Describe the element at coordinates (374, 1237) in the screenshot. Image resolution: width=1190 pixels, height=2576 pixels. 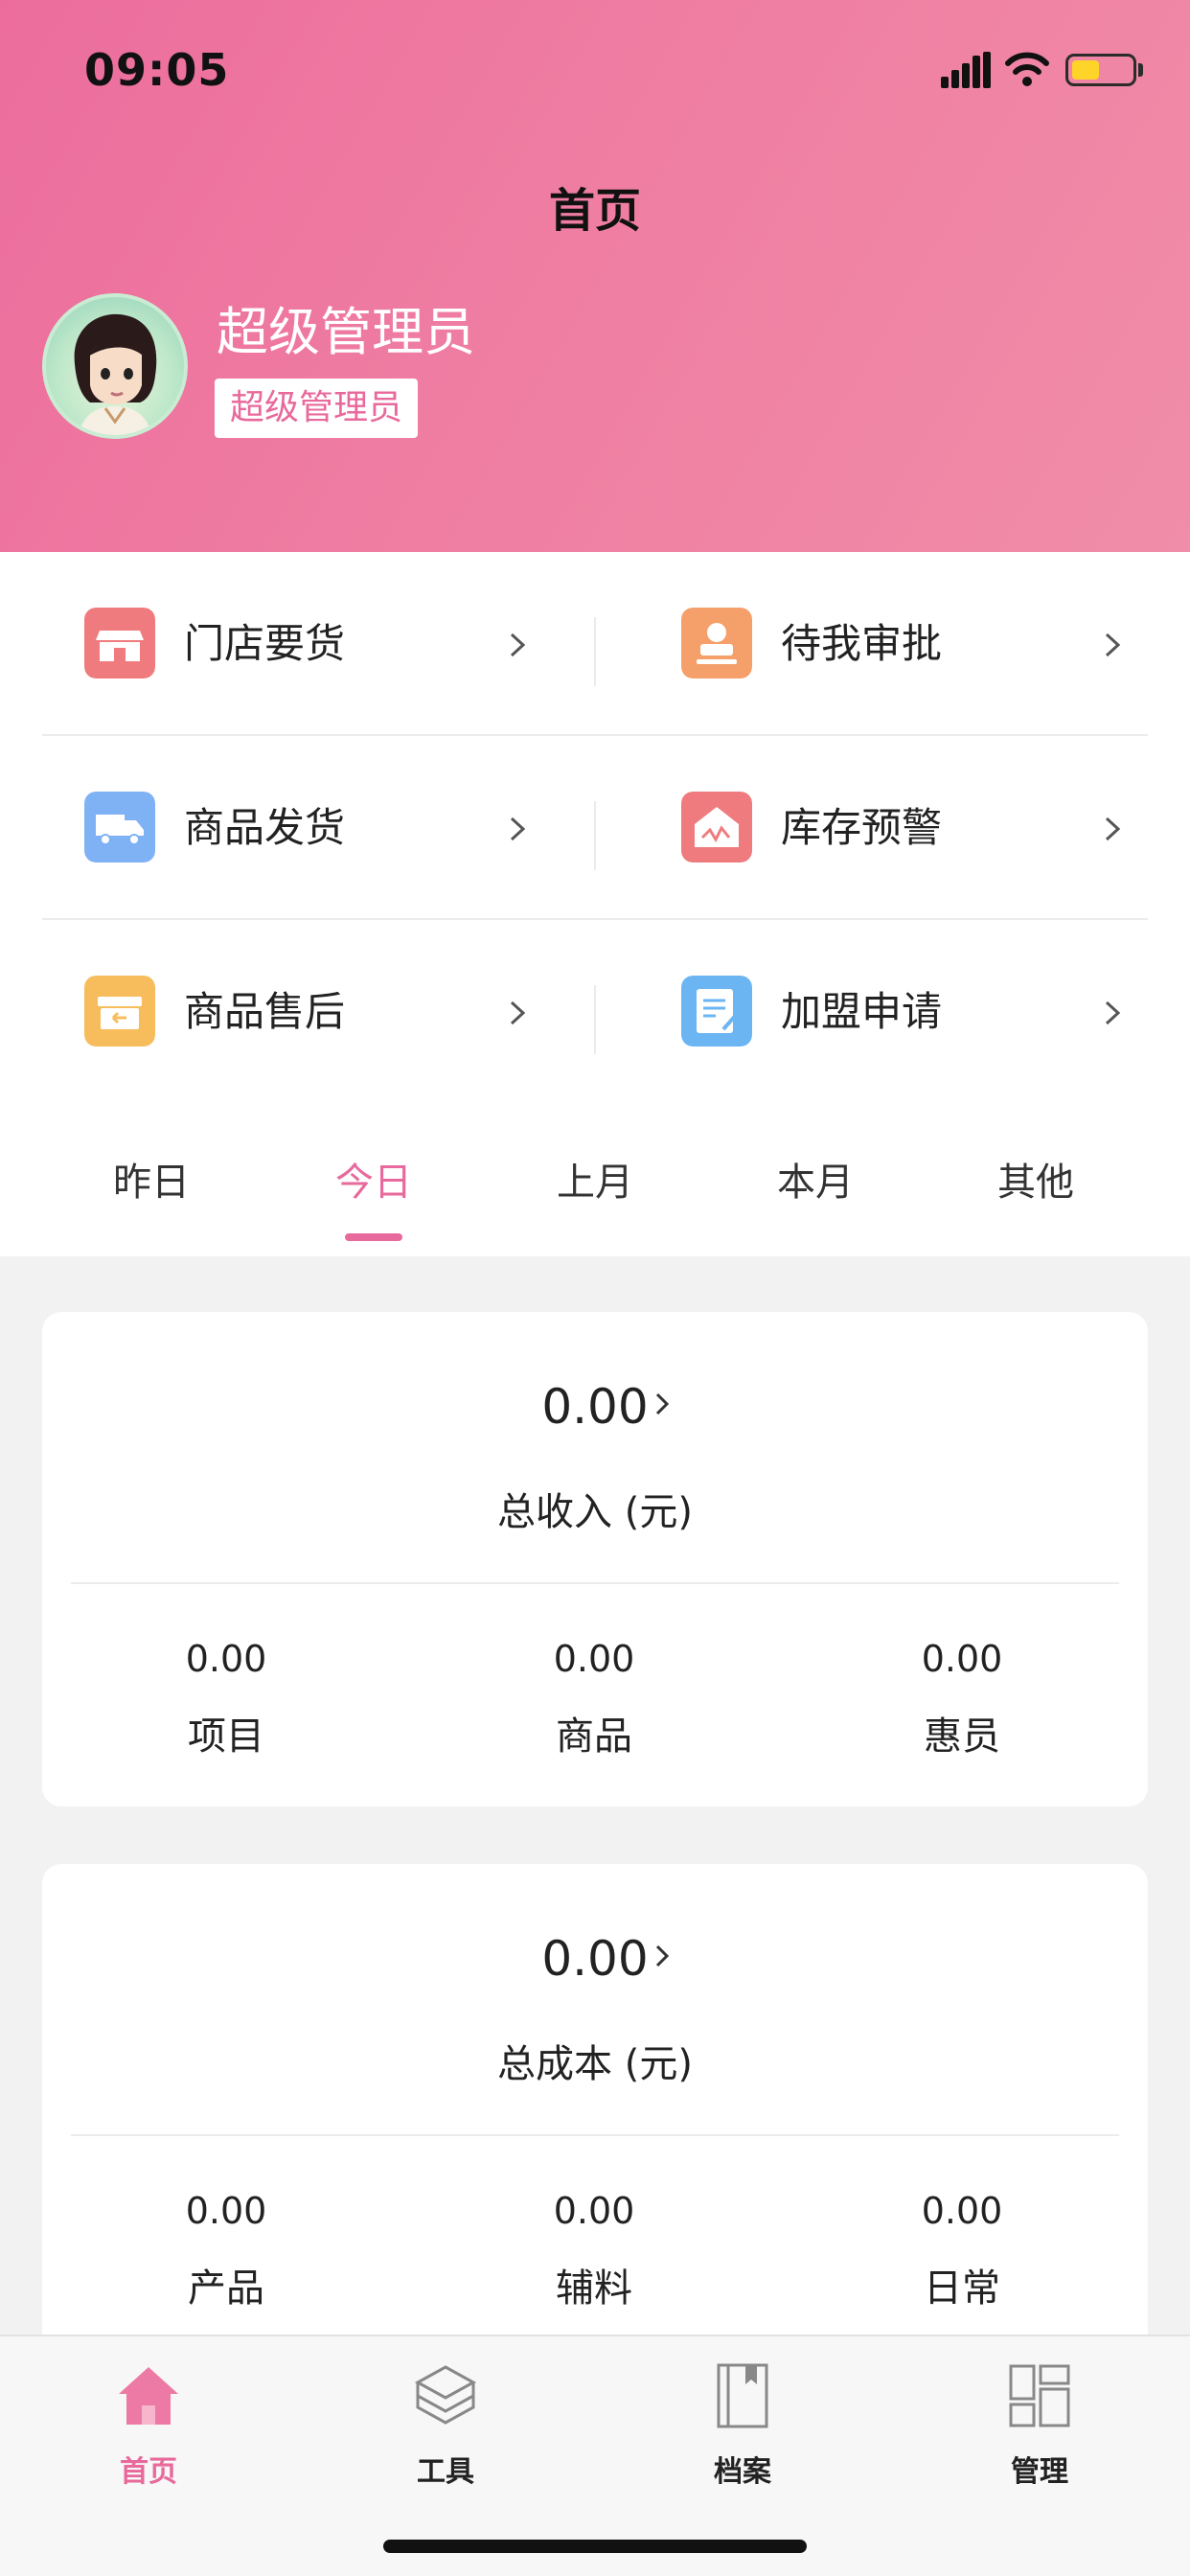
I see `active-tab-indicator` at that location.